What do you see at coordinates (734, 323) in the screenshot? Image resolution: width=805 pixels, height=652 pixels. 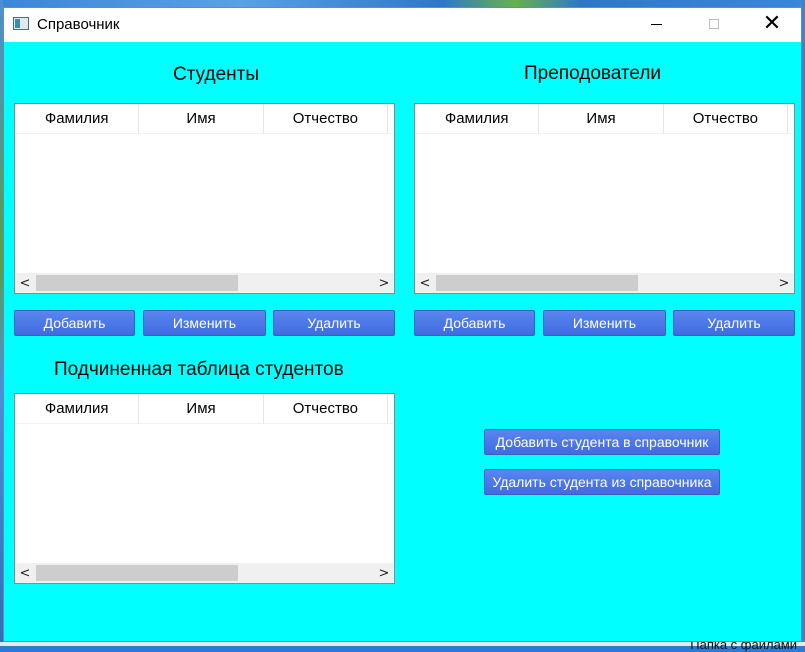 I see `teachers-delete-button: Удалить` at bounding box center [734, 323].